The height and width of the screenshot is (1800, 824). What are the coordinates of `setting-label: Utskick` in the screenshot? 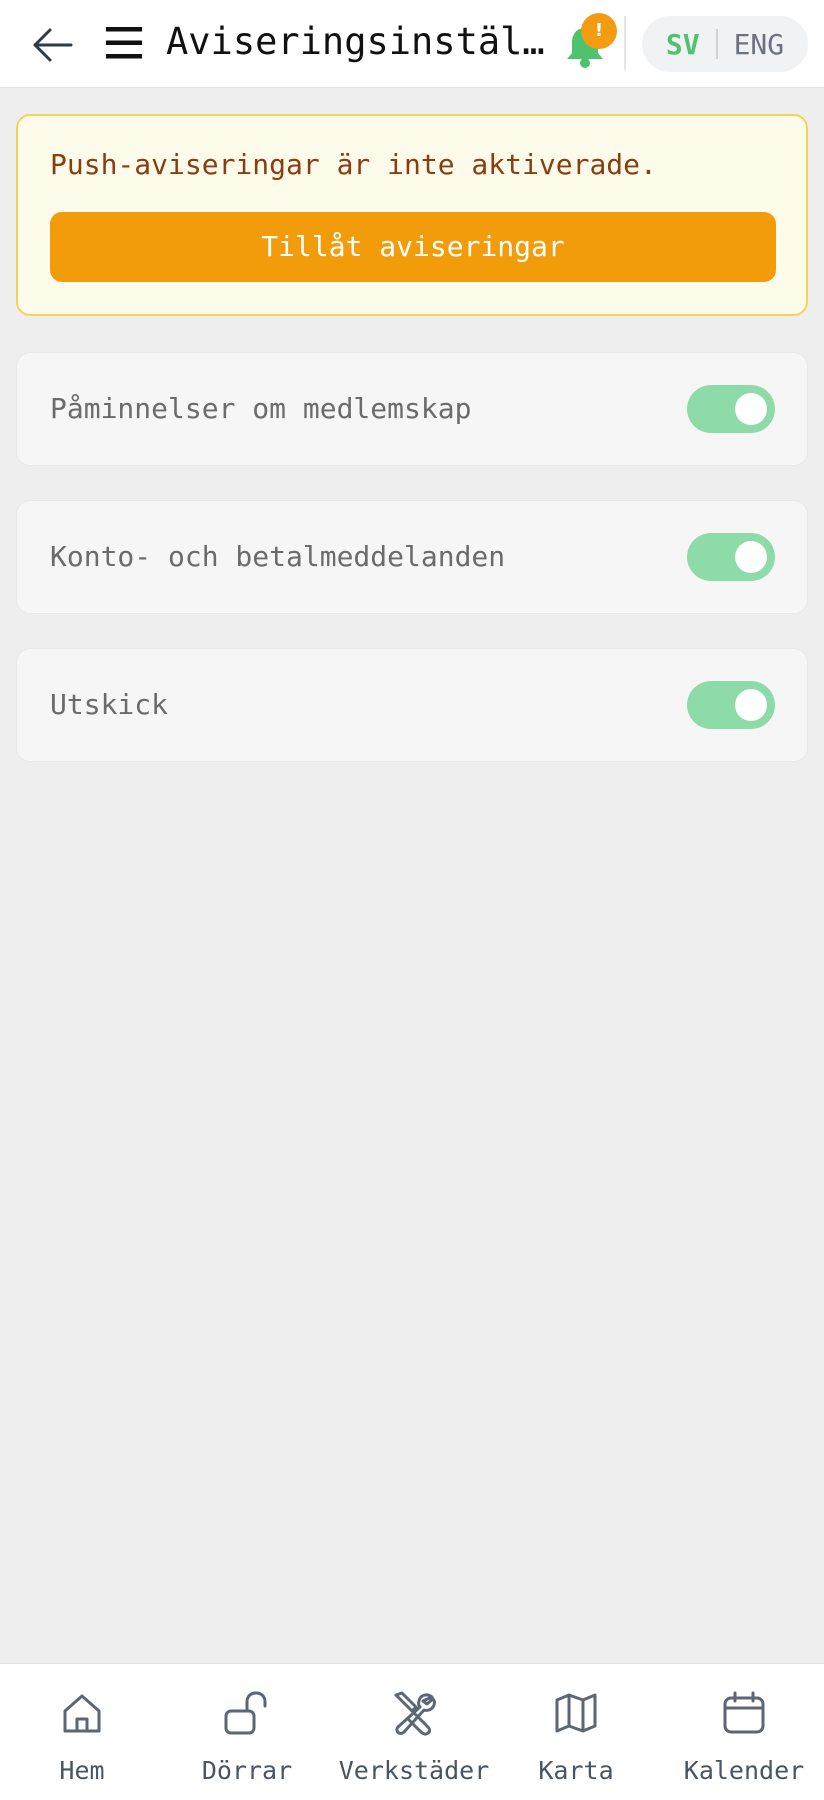 It's located at (109, 704).